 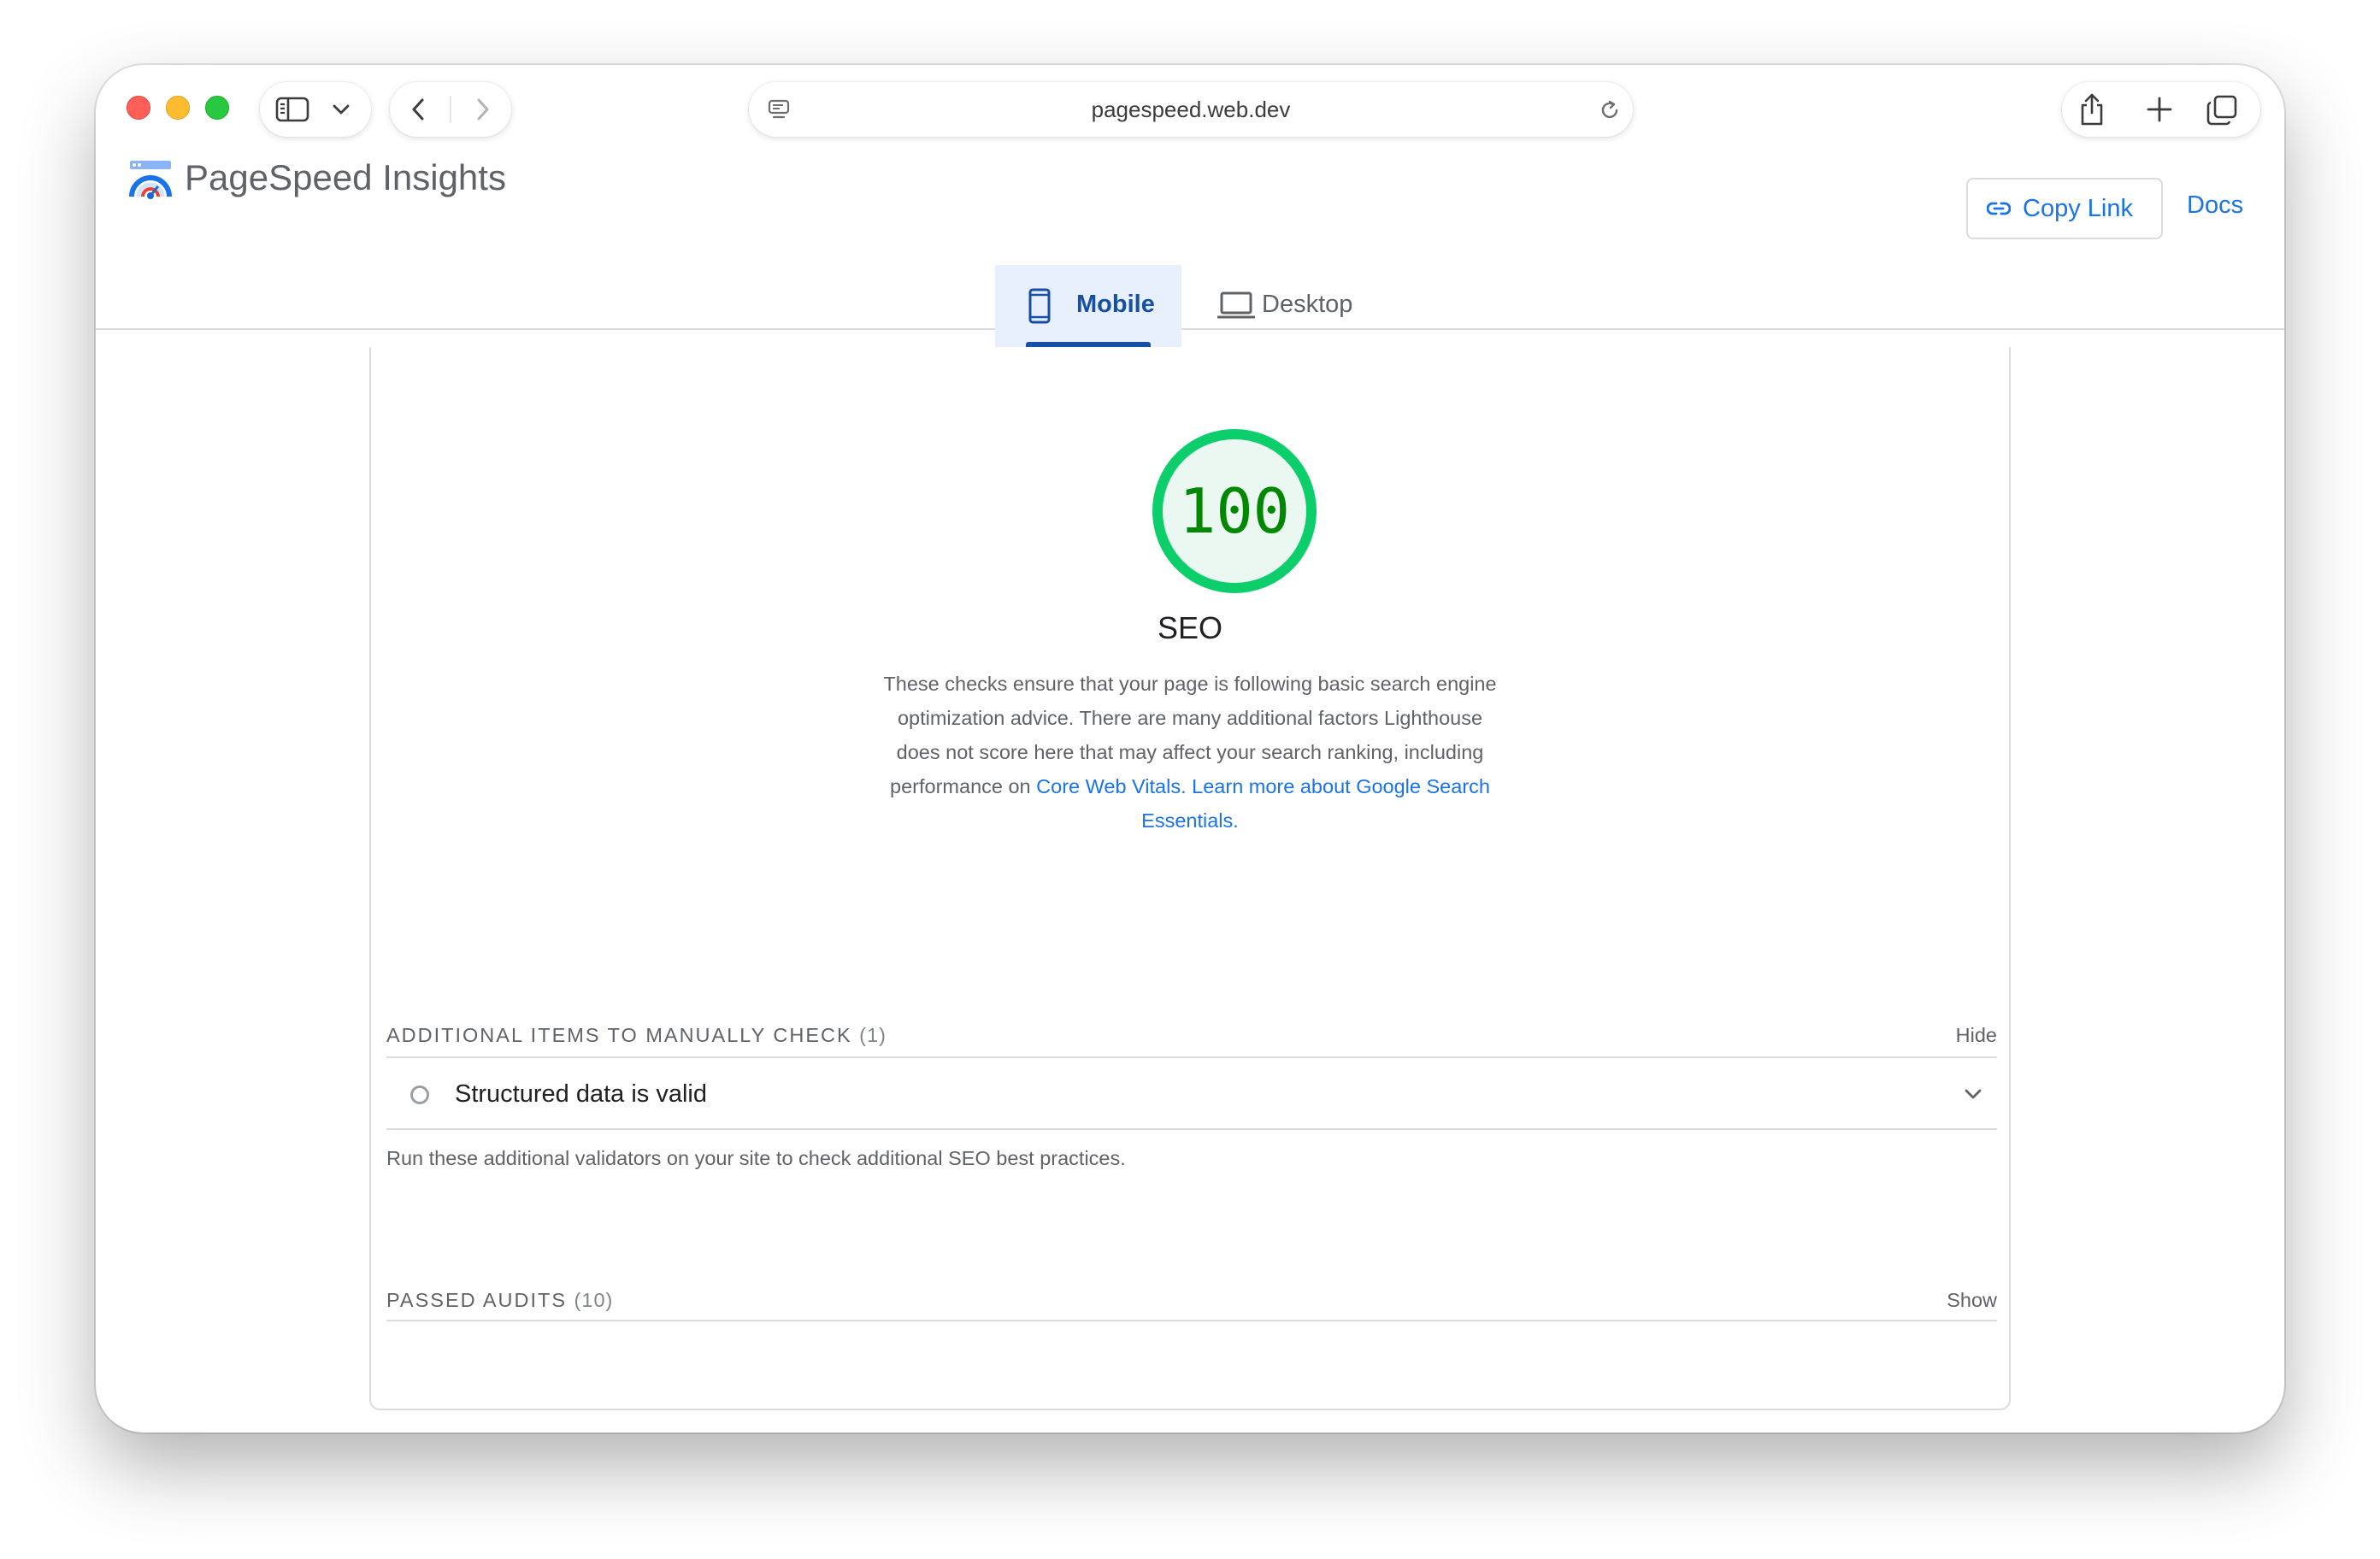 I want to click on learn-more-link: Learn more about Google Search, so click(x=1341, y=786).